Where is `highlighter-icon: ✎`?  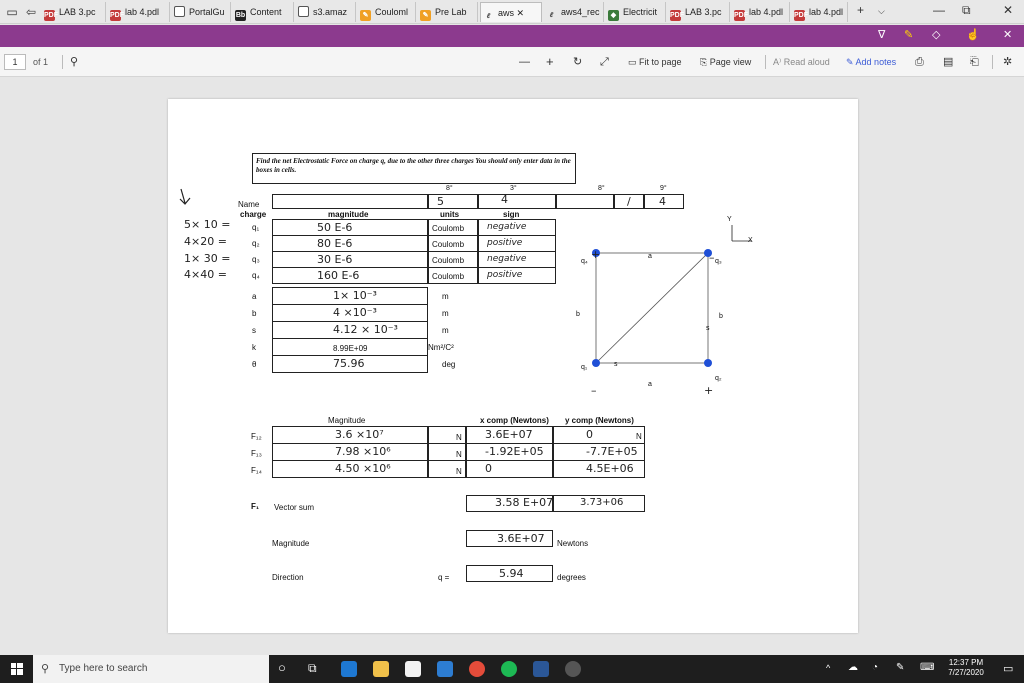
highlighter-icon: ✎ is located at coordinates (908, 34).